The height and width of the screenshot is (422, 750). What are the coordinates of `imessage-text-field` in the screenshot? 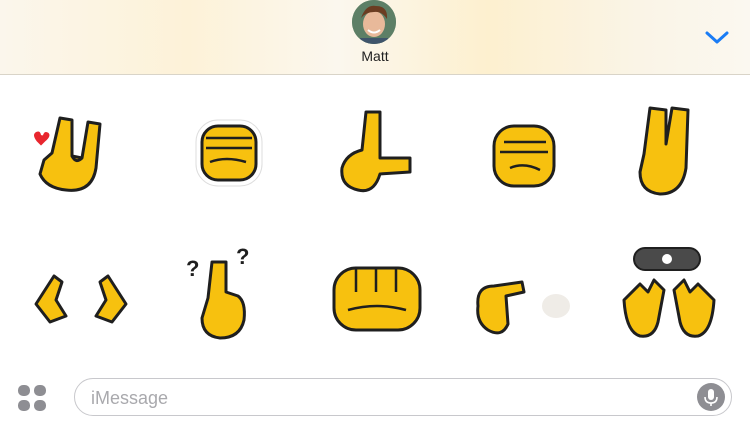 It's located at (403, 397).